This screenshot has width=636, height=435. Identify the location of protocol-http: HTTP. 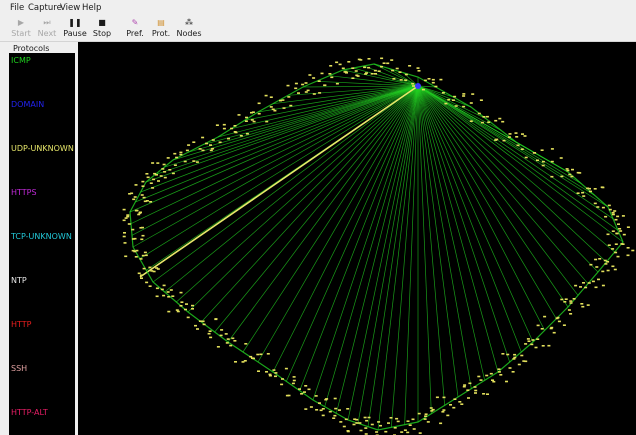
(21, 324).